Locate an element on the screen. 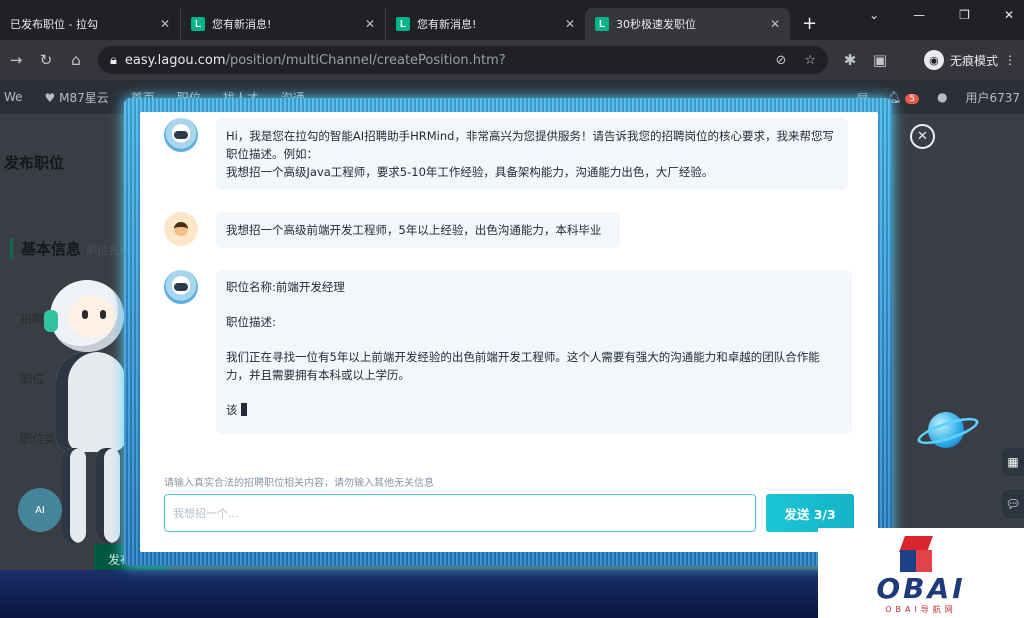 The image size is (1024, 618). message-text: 职位描述: is located at coordinates (251, 322).